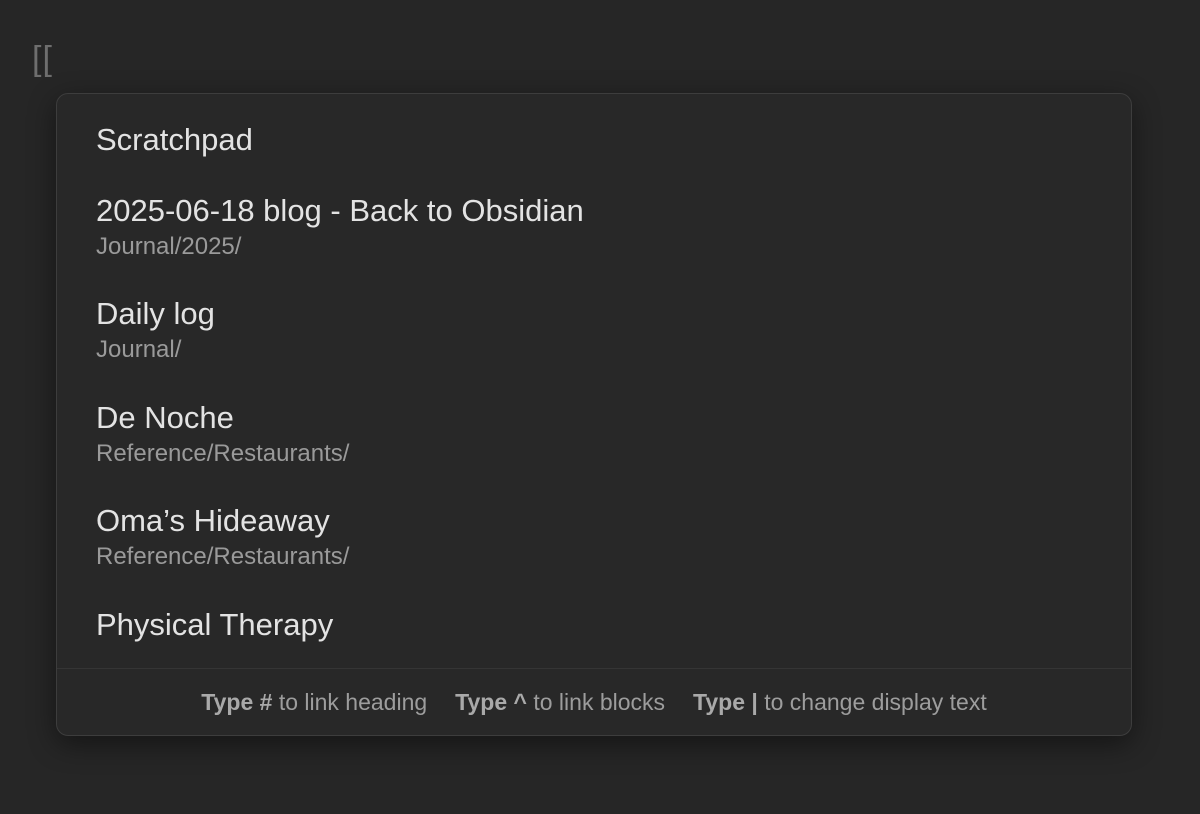 This screenshot has height=814, width=1200. What do you see at coordinates (215, 624) in the screenshot?
I see `suggestion-title: Physical Therapy` at bounding box center [215, 624].